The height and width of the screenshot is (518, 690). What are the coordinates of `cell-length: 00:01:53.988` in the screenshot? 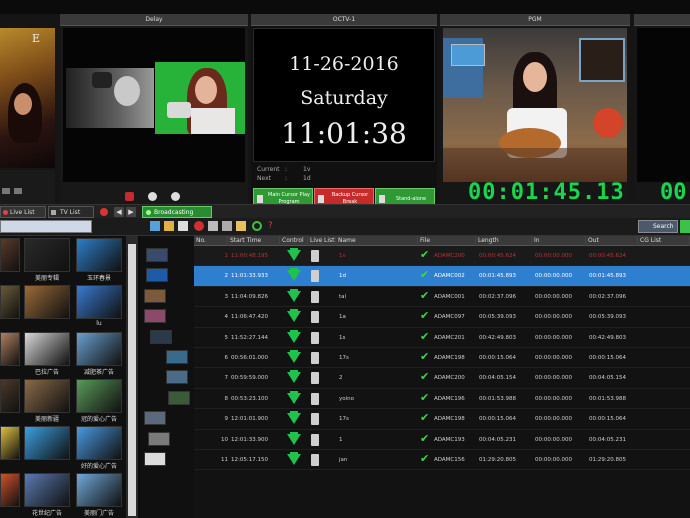 It's located at (497, 398).